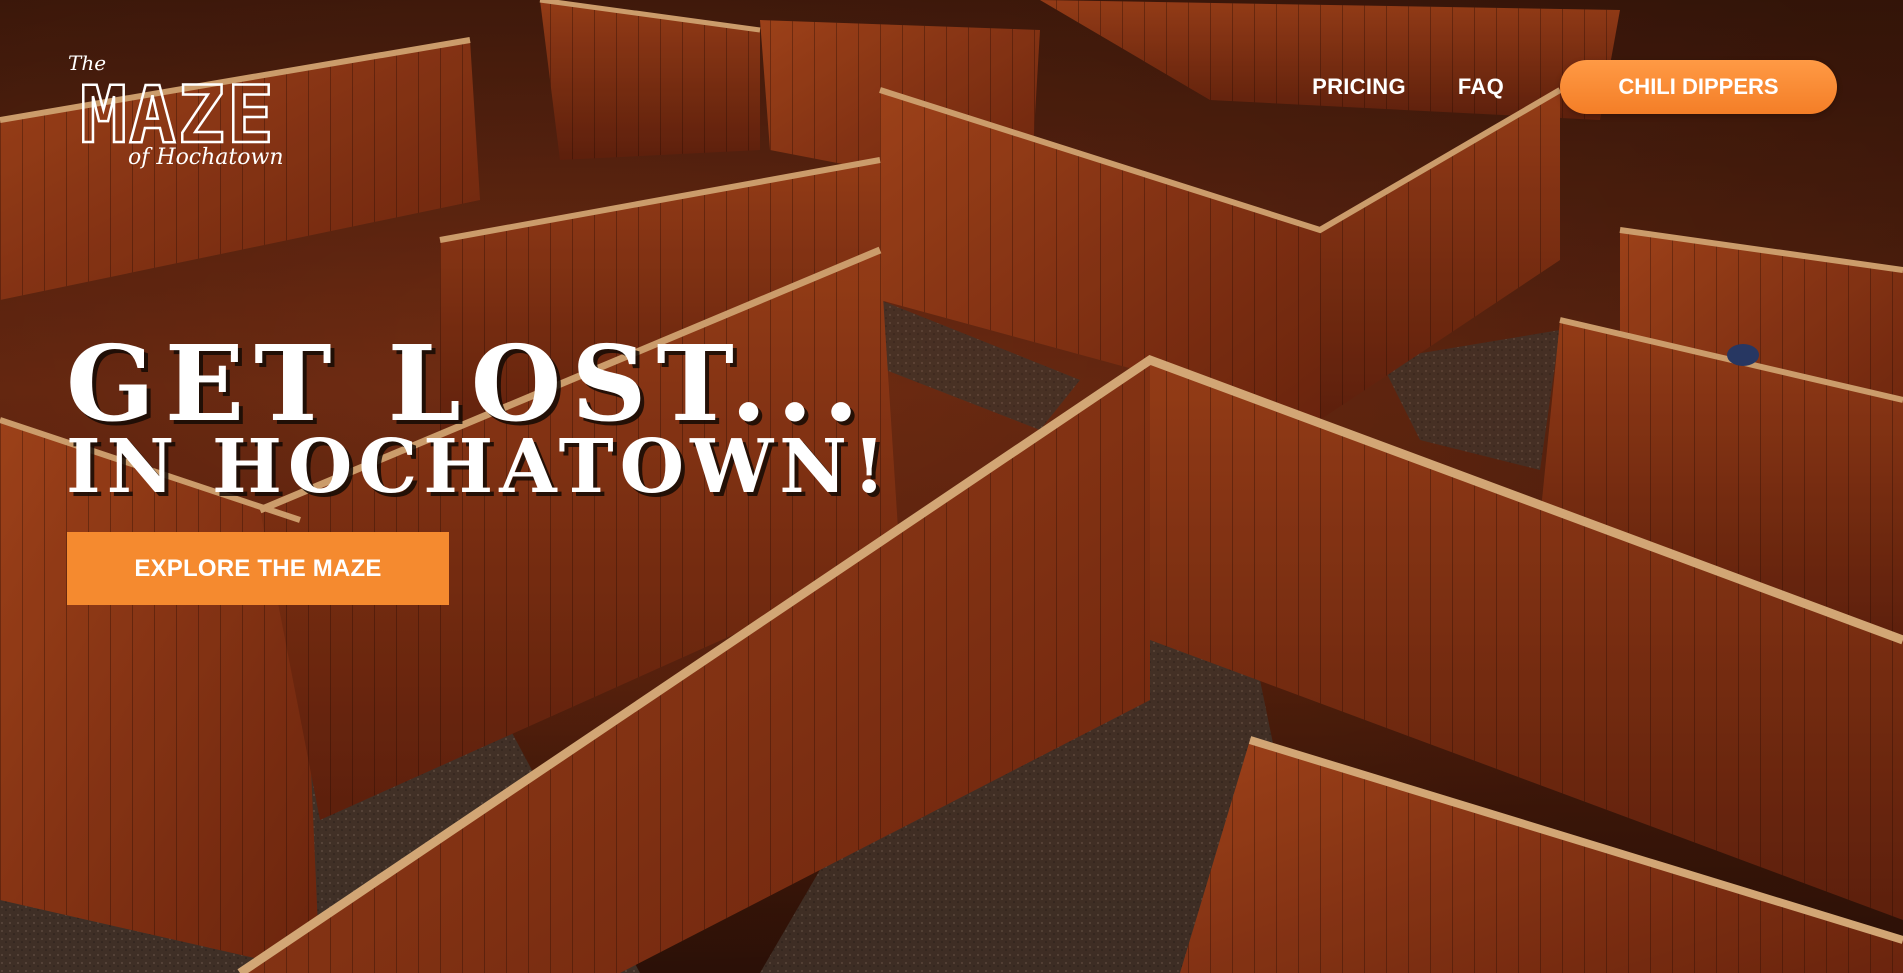 The image size is (1903, 973). What do you see at coordinates (186, 108) in the screenshot?
I see `maze-logo-icon: The MAZE of Hochatown` at bounding box center [186, 108].